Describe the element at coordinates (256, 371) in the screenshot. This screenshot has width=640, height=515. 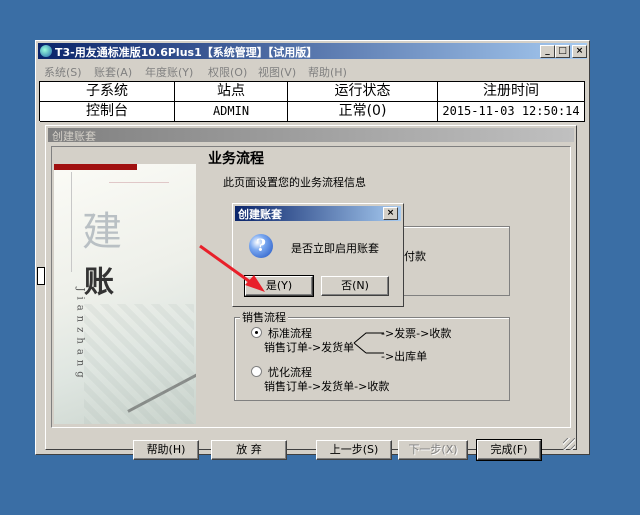
I see `radio-optimized` at that location.